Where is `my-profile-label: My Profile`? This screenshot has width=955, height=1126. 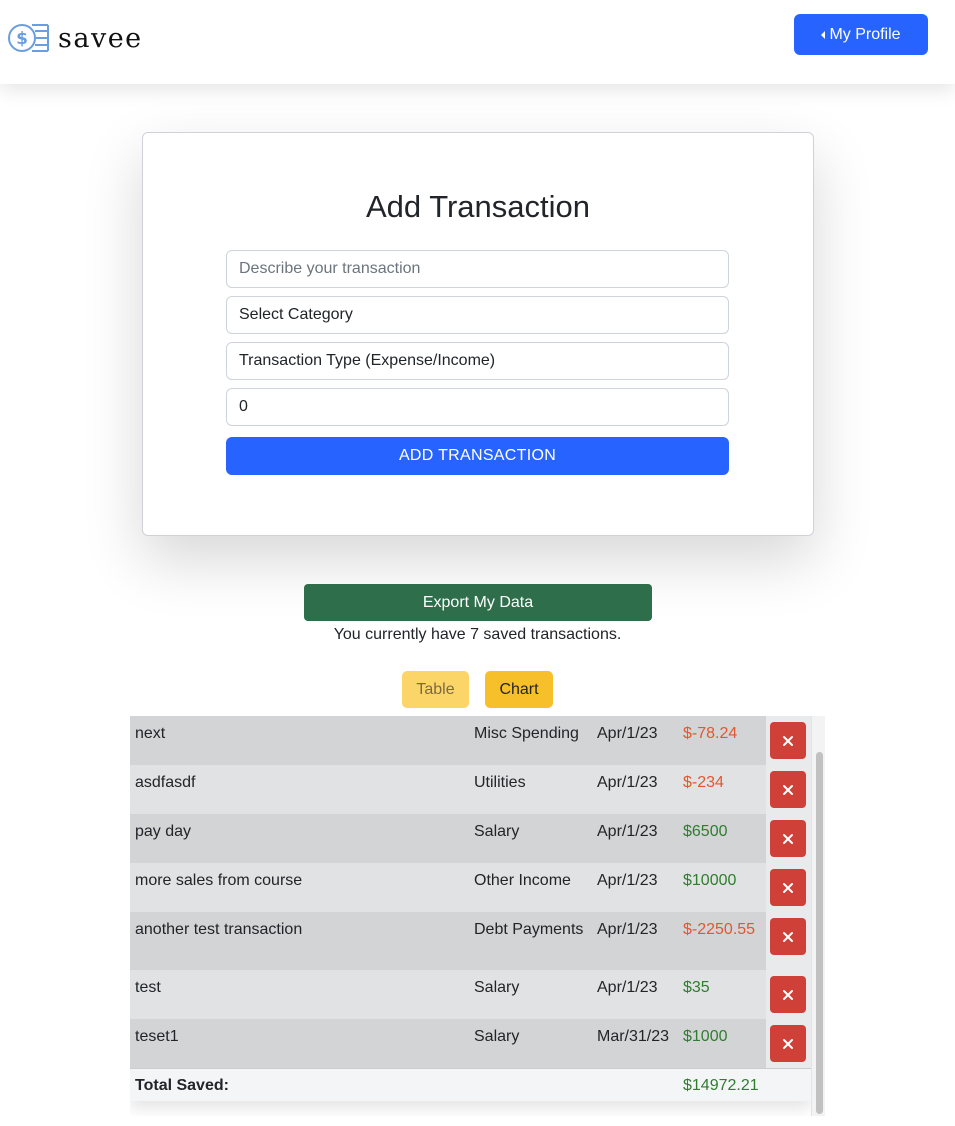
my-profile-label: My Profile is located at coordinates (865, 34).